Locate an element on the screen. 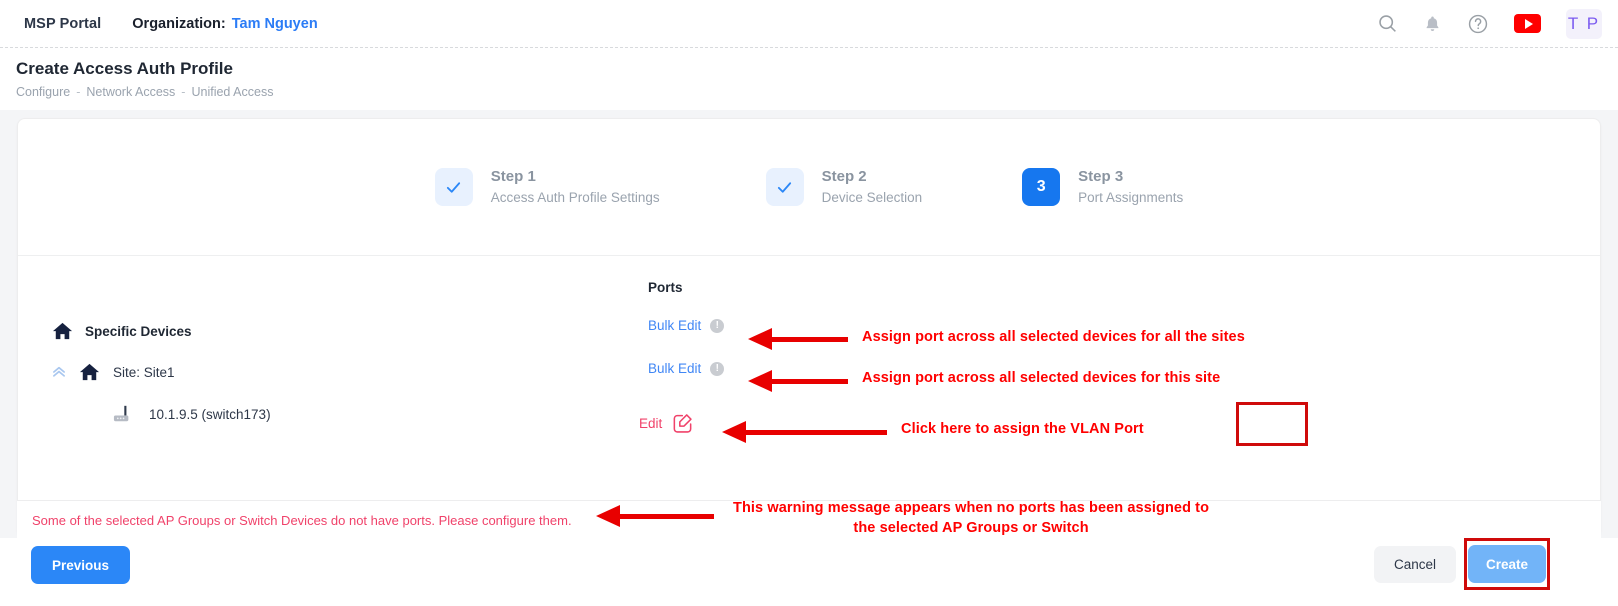  switch-icon is located at coordinates (124, 414).